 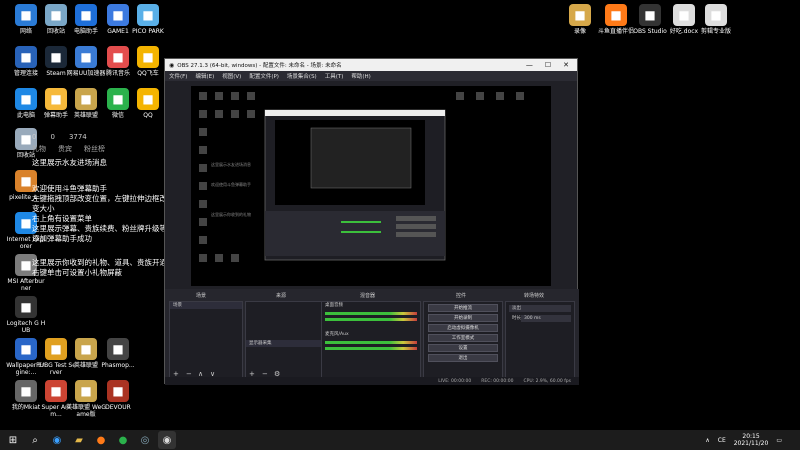 What do you see at coordinates (145, 440) in the screenshot?
I see `steam-icon: ◎` at bounding box center [145, 440].